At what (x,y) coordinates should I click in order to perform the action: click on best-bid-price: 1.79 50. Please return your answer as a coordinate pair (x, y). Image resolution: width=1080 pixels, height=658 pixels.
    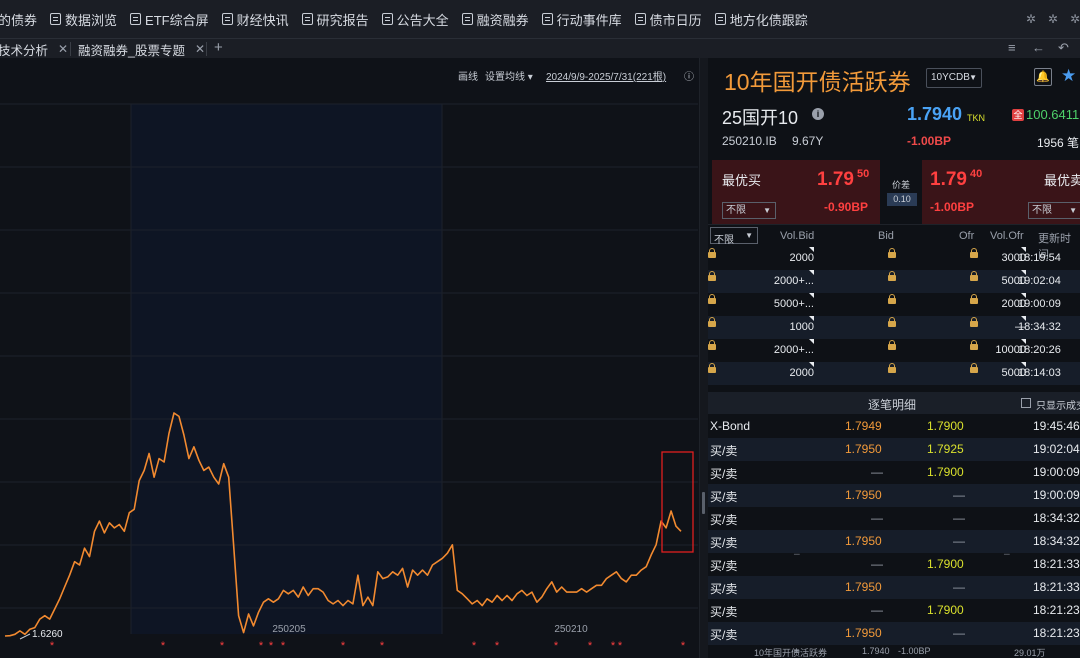
    Looking at the image, I should click on (843, 179).